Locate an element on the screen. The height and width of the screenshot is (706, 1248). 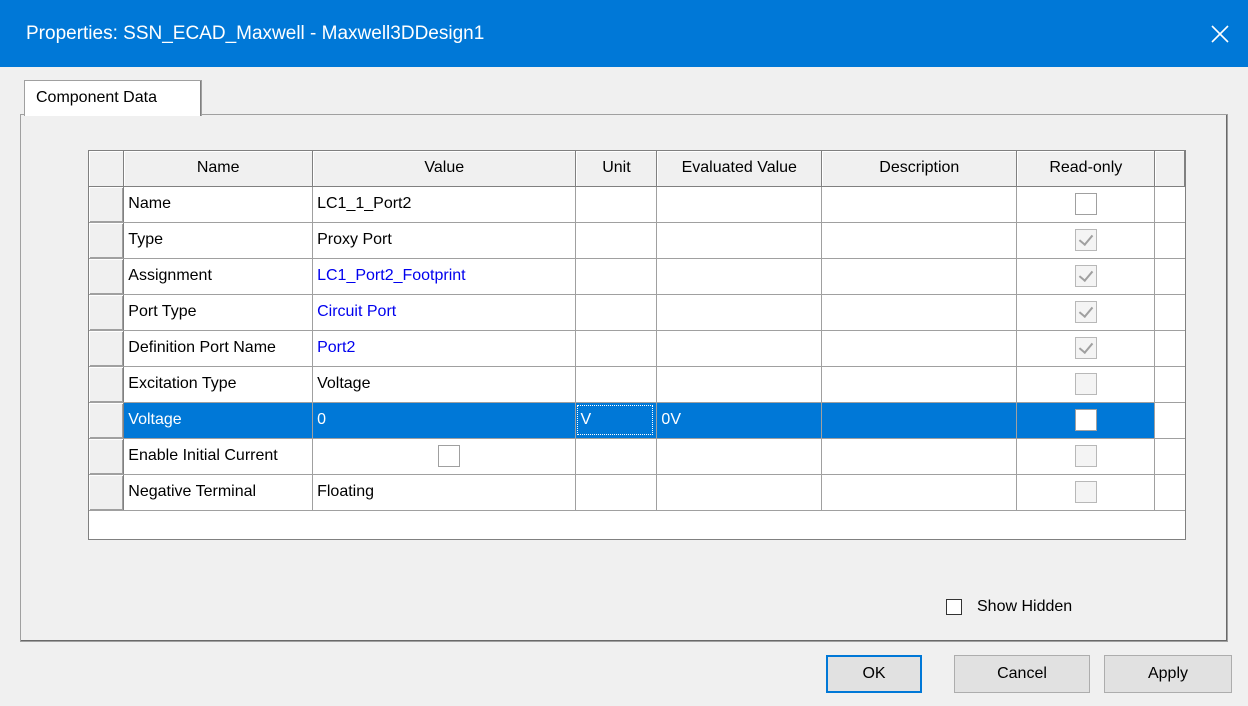
column-header-name: Name is located at coordinates (218, 169).